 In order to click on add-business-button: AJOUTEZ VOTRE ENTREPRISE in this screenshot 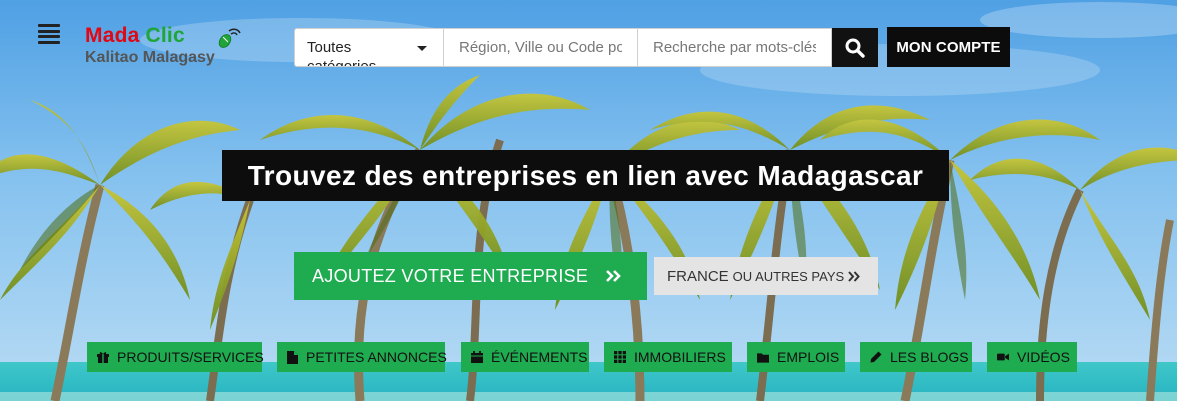, I will do `click(470, 276)`.